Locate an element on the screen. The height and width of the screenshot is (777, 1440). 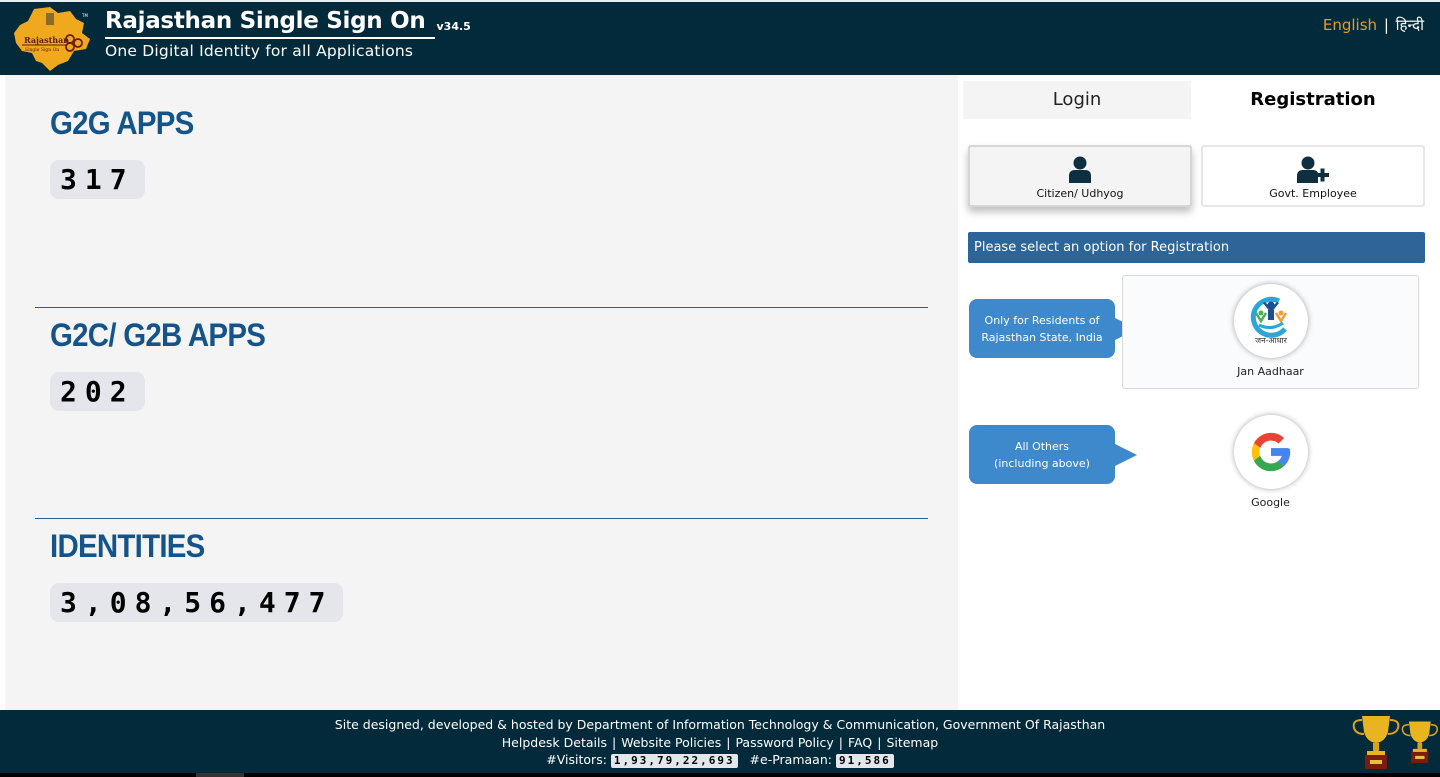
google-logo is located at coordinates (1270, 452).